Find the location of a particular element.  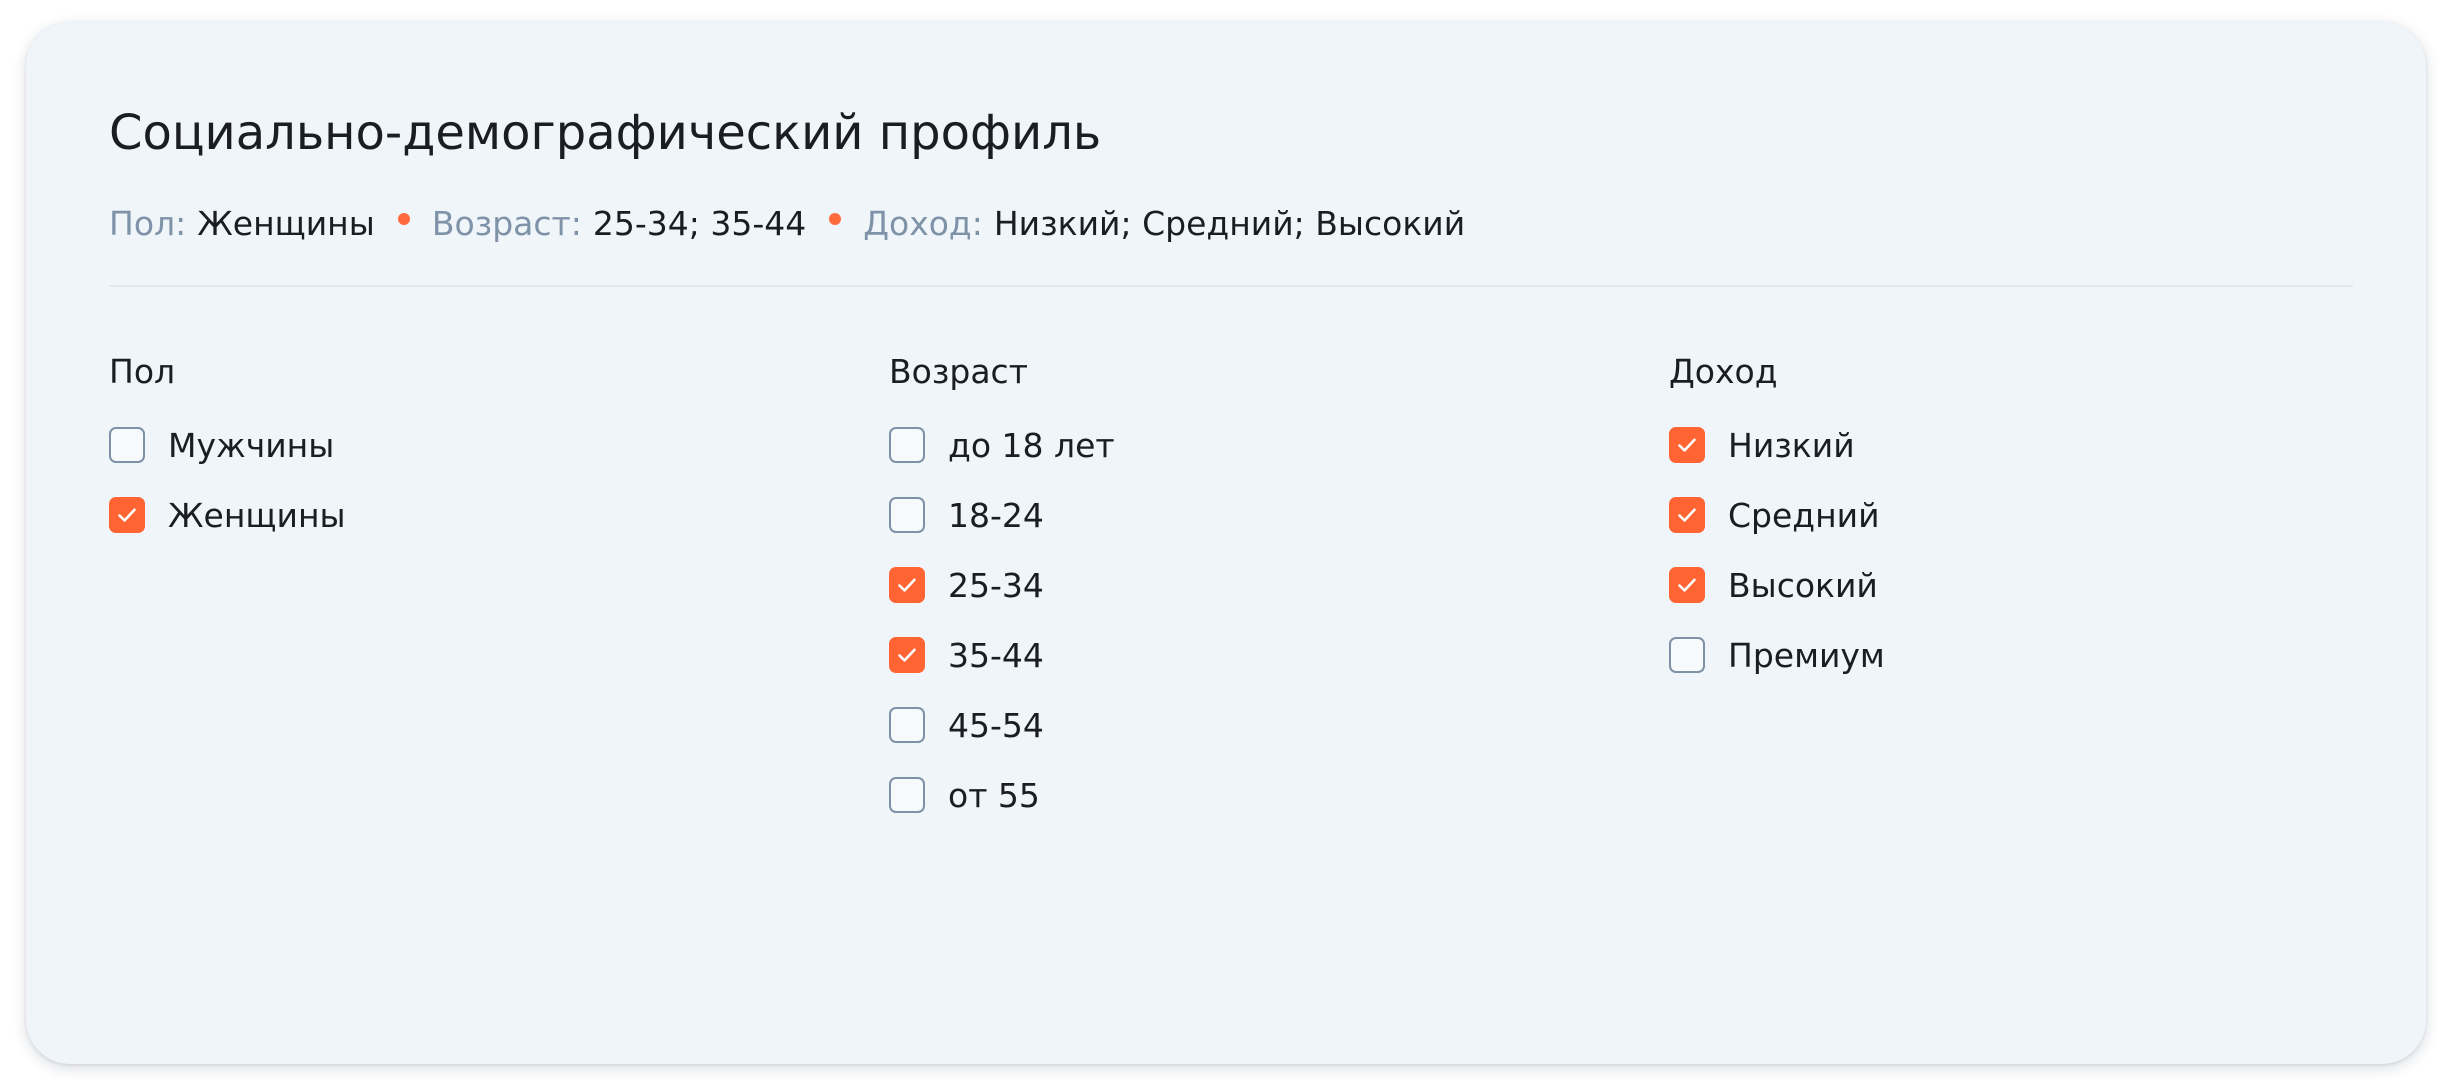

checkbox-label: Мужчины is located at coordinates (251, 445).